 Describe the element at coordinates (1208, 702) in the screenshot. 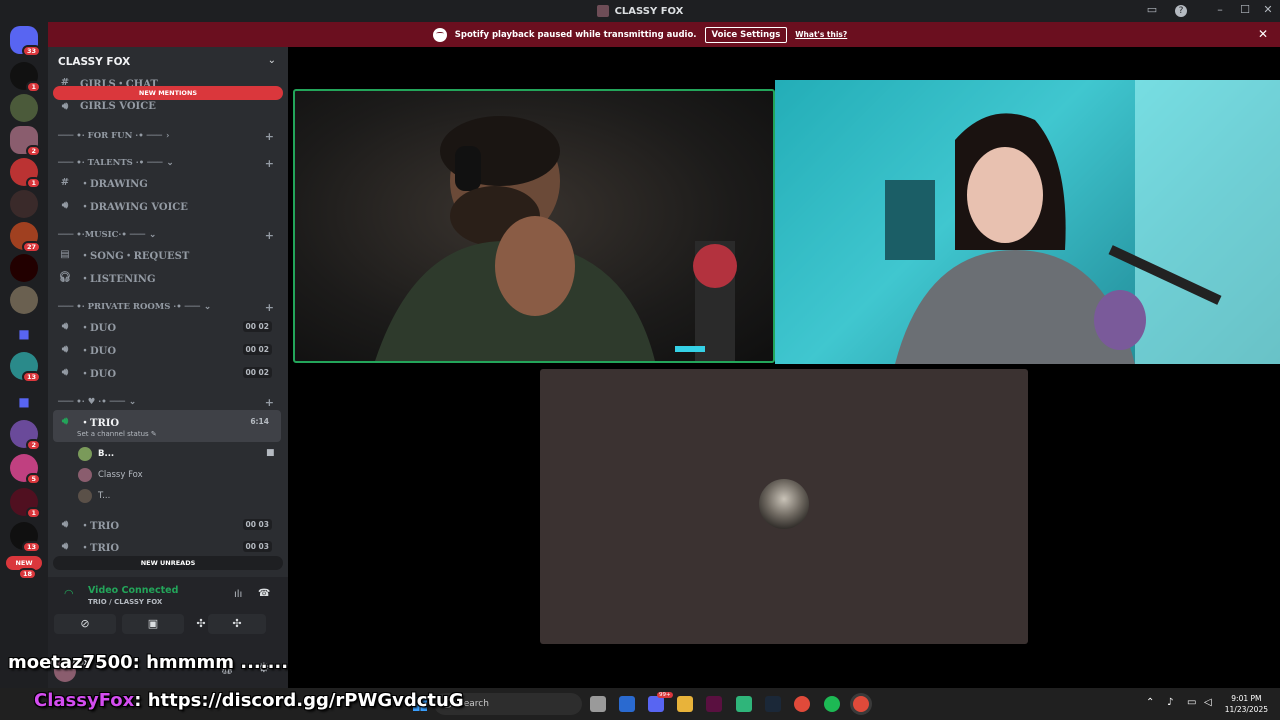

I see `volume-icon: ◁` at that location.